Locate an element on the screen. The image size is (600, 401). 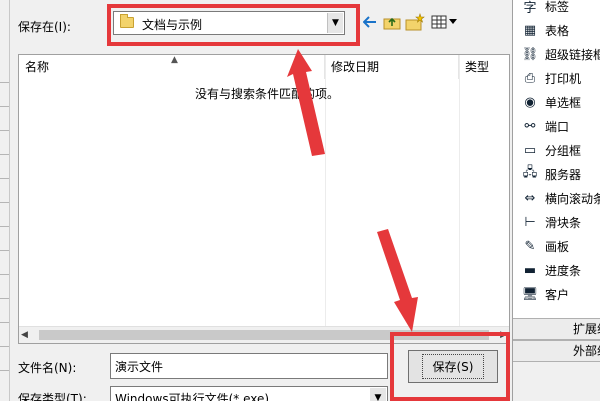
toolbox-item-client: 🖥 客户 is located at coordinates (556, 294).